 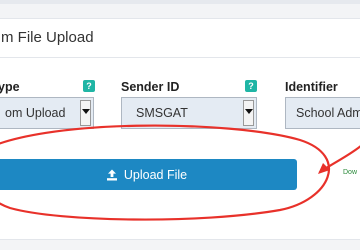 I want to click on type-help-icon: ?, so click(x=89, y=86).